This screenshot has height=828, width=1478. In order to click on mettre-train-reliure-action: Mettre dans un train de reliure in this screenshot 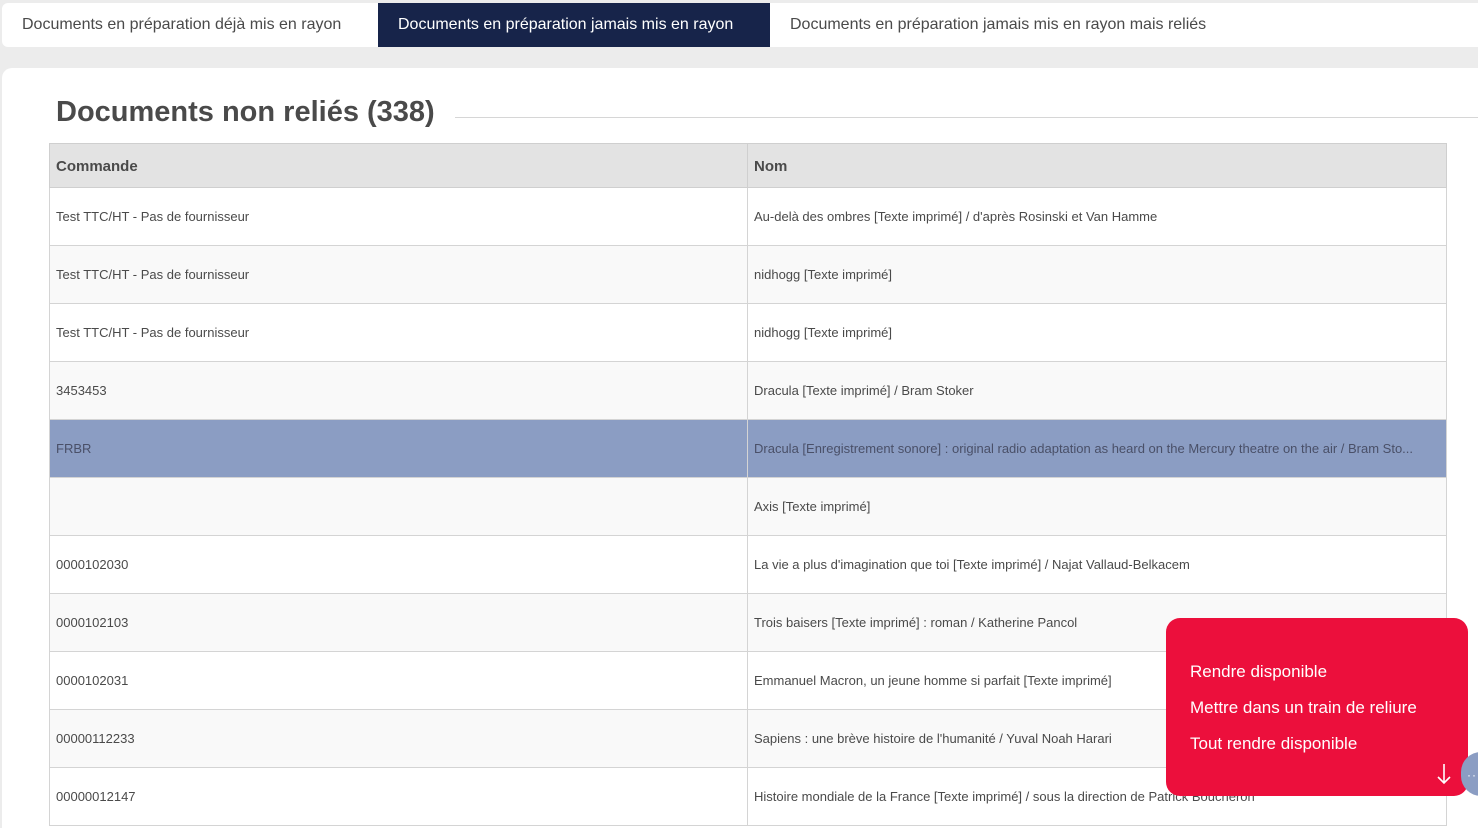, I will do `click(1317, 714)`.